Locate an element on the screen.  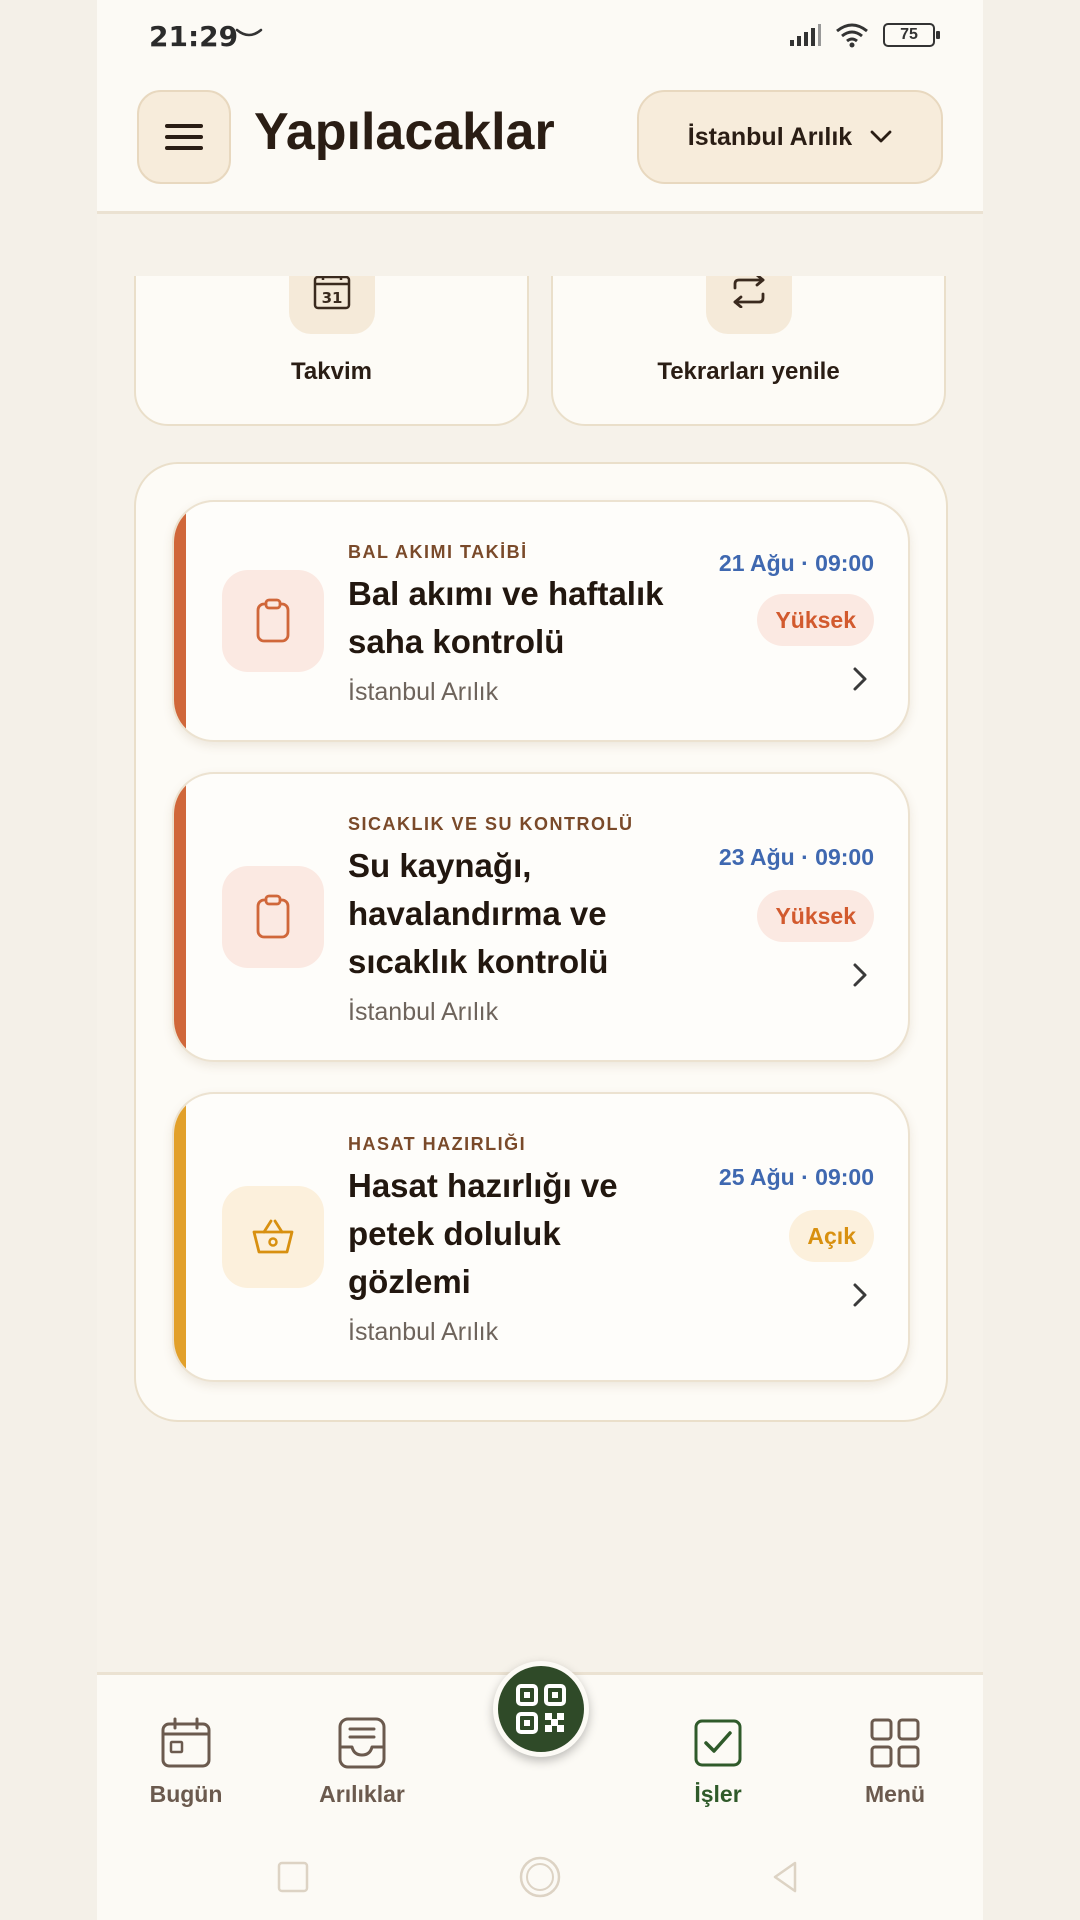
nav-item-label: Arılıklar is located at coordinates (362, 1794).